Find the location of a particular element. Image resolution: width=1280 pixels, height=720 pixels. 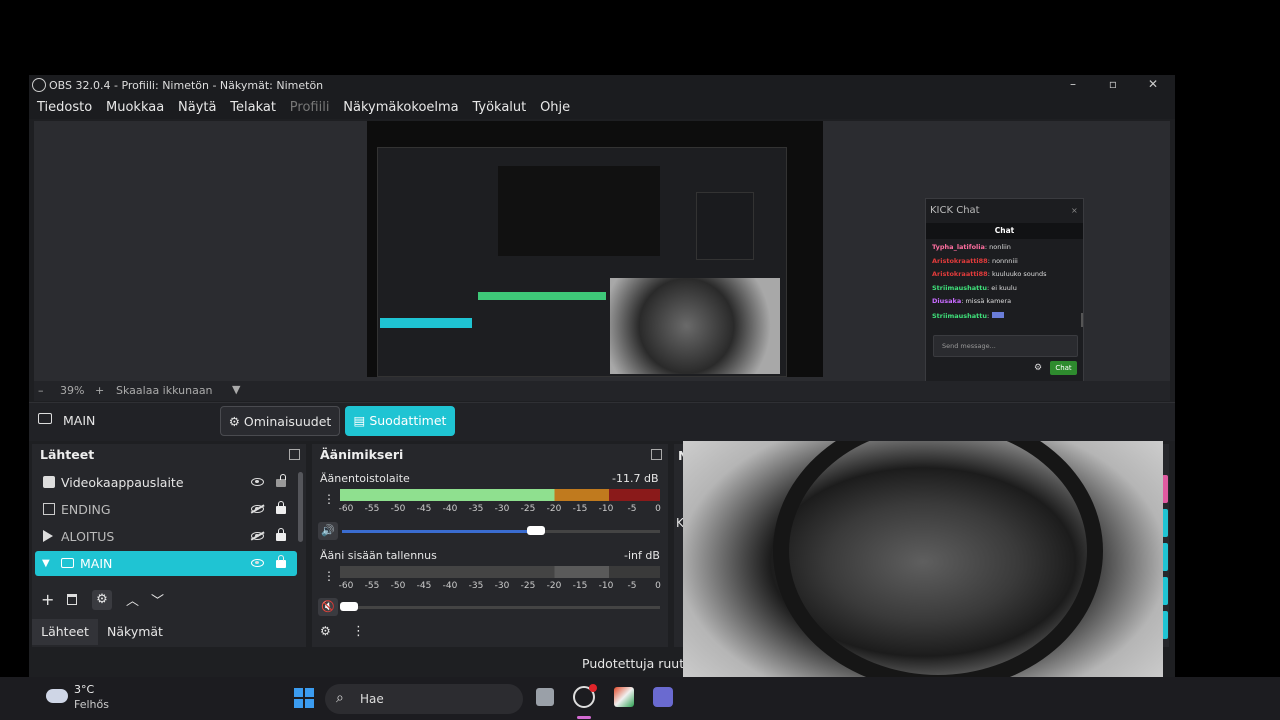

filters-label: Suodattimet is located at coordinates (408, 420).